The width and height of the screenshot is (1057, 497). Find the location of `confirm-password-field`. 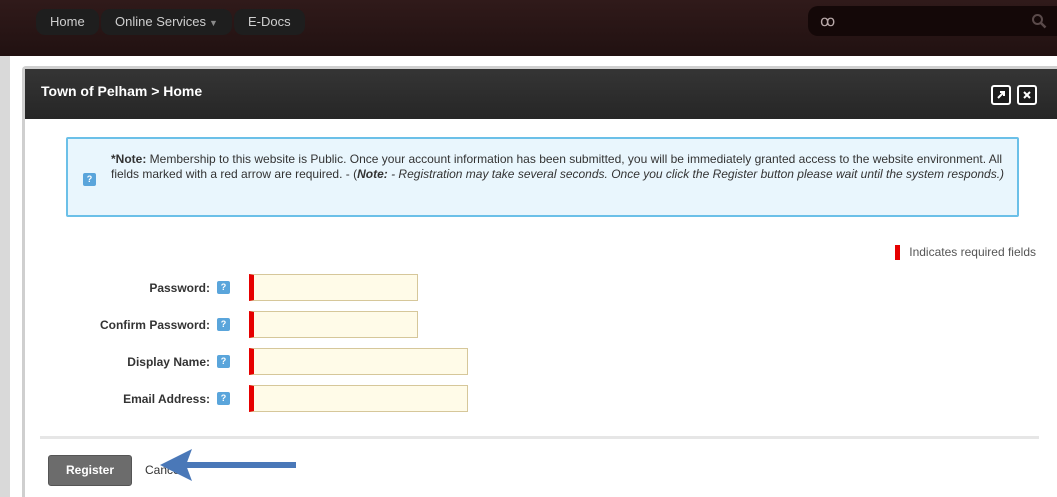

confirm-password-field is located at coordinates (333, 324).